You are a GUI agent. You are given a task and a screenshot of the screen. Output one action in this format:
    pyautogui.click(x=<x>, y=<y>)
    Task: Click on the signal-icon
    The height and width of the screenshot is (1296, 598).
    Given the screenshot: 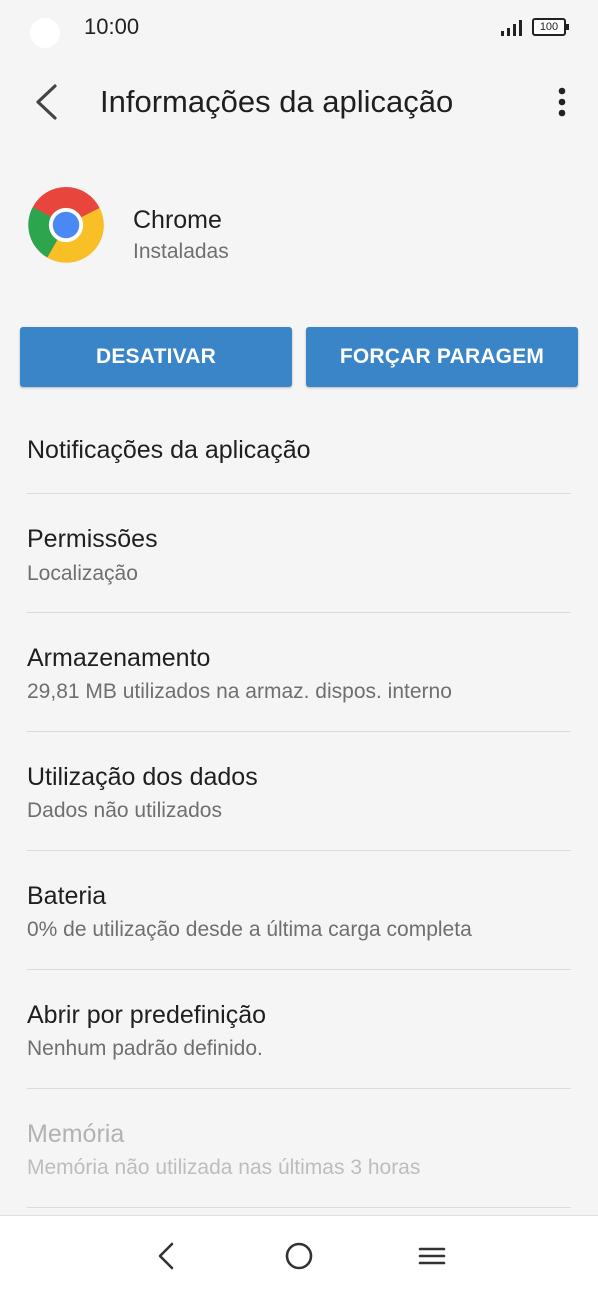 What is the action you would take?
    pyautogui.click(x=511, y=28)
    